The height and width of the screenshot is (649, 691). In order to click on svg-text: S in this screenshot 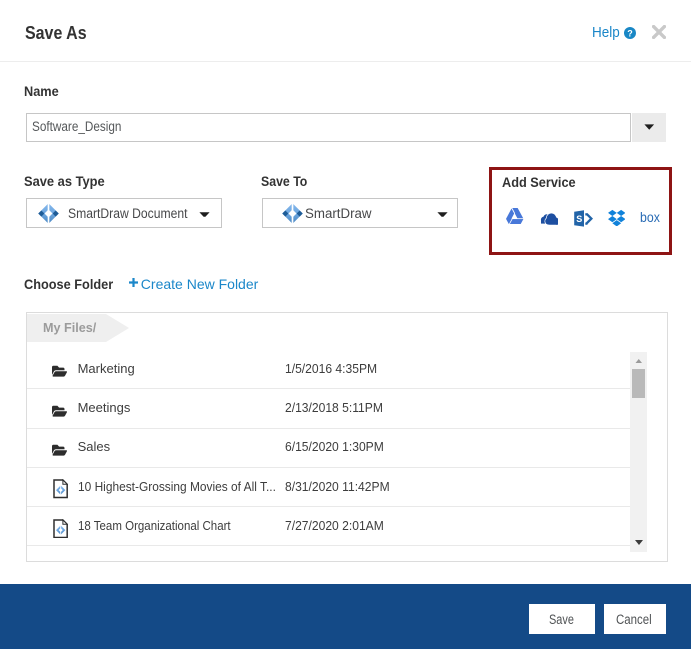, I will do `click(579, 219)`.